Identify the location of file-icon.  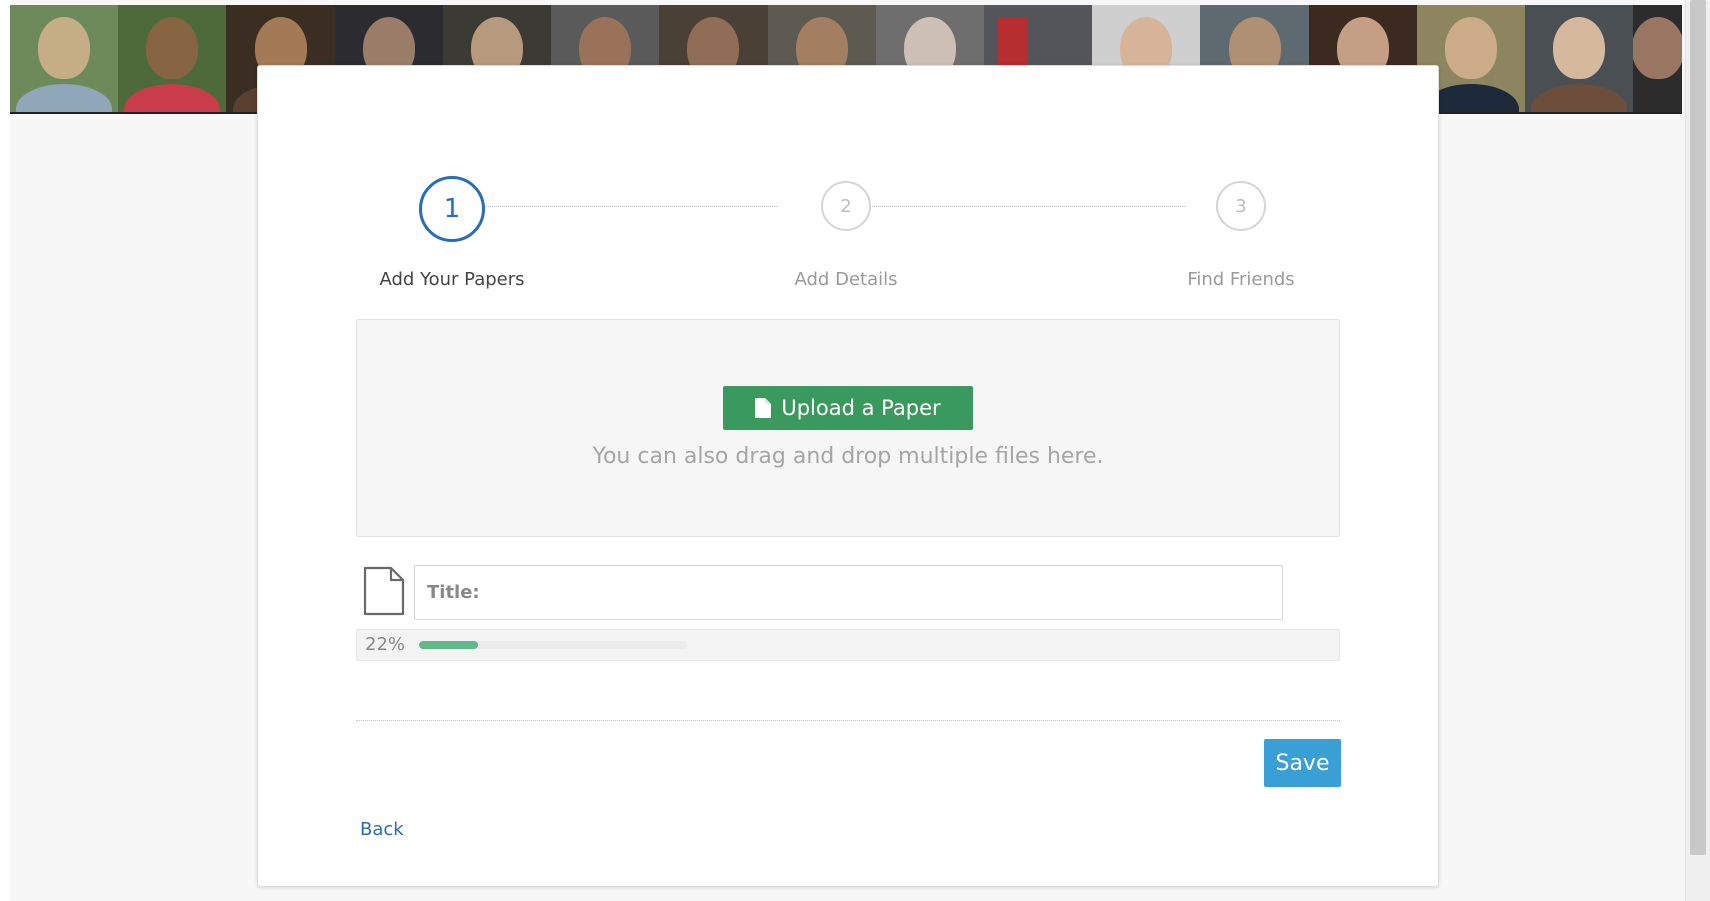
(763, 408).